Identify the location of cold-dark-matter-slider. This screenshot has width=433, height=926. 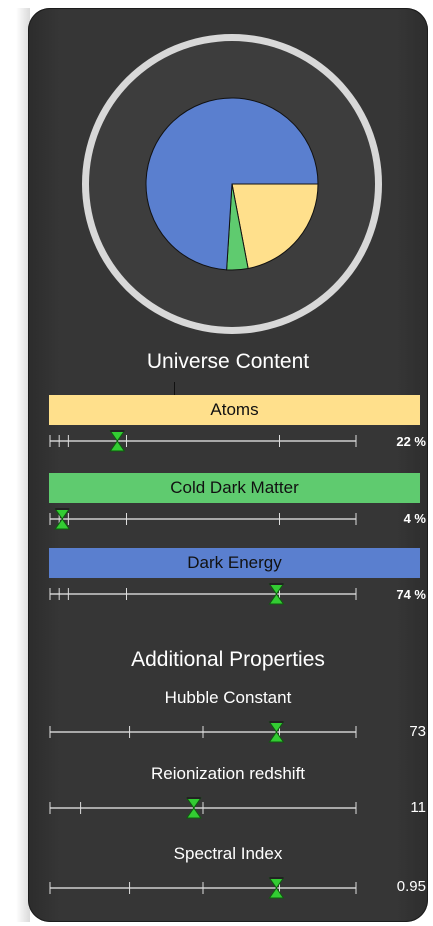
(206, 519).